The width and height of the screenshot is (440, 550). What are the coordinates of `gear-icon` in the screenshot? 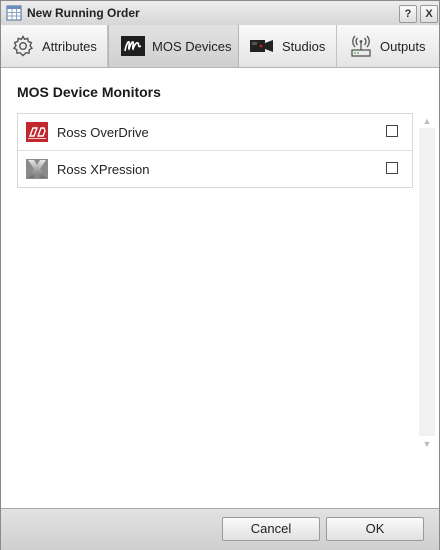 It's located at (23, 47).